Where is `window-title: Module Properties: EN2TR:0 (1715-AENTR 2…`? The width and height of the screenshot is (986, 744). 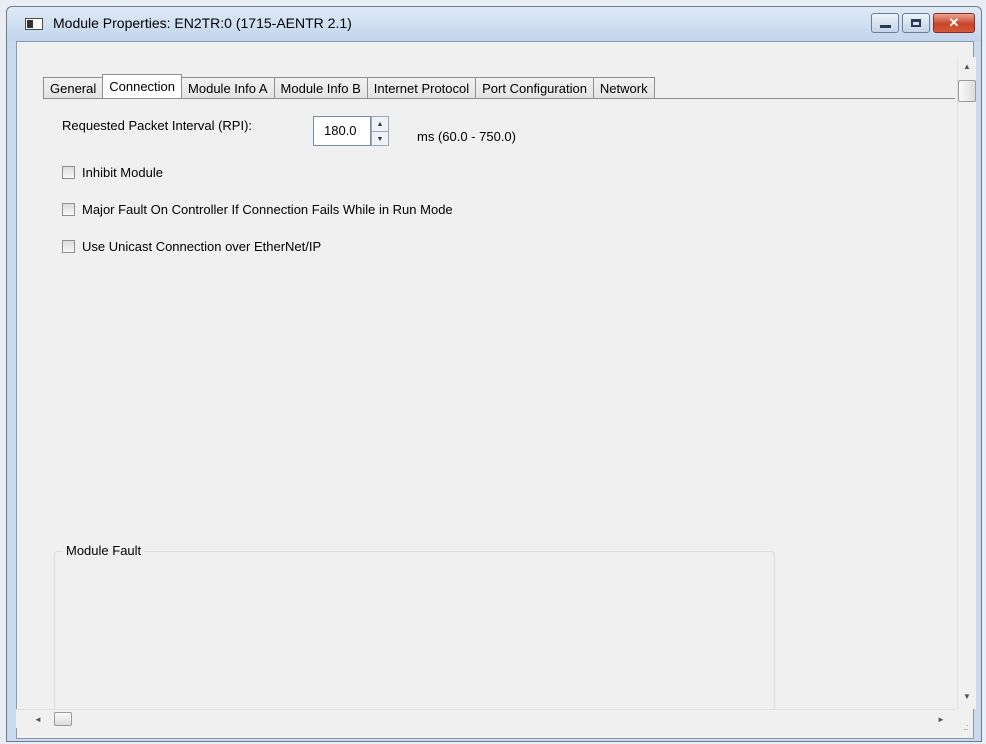
window-title: Module Properties: EN2TR:0 (1715-AENTR 2… is located at coordinates (202, 23).